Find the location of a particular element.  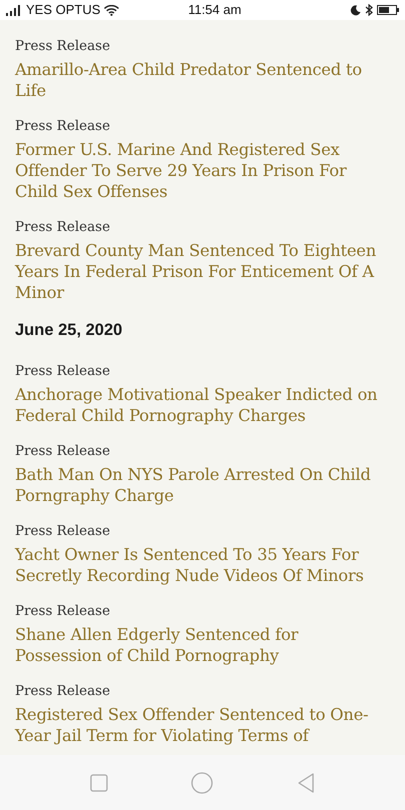

article-link: Registered Sex Offender Sentenced to One-Year Jail Term for Violating Terms of is located at coordinates (198, 725).